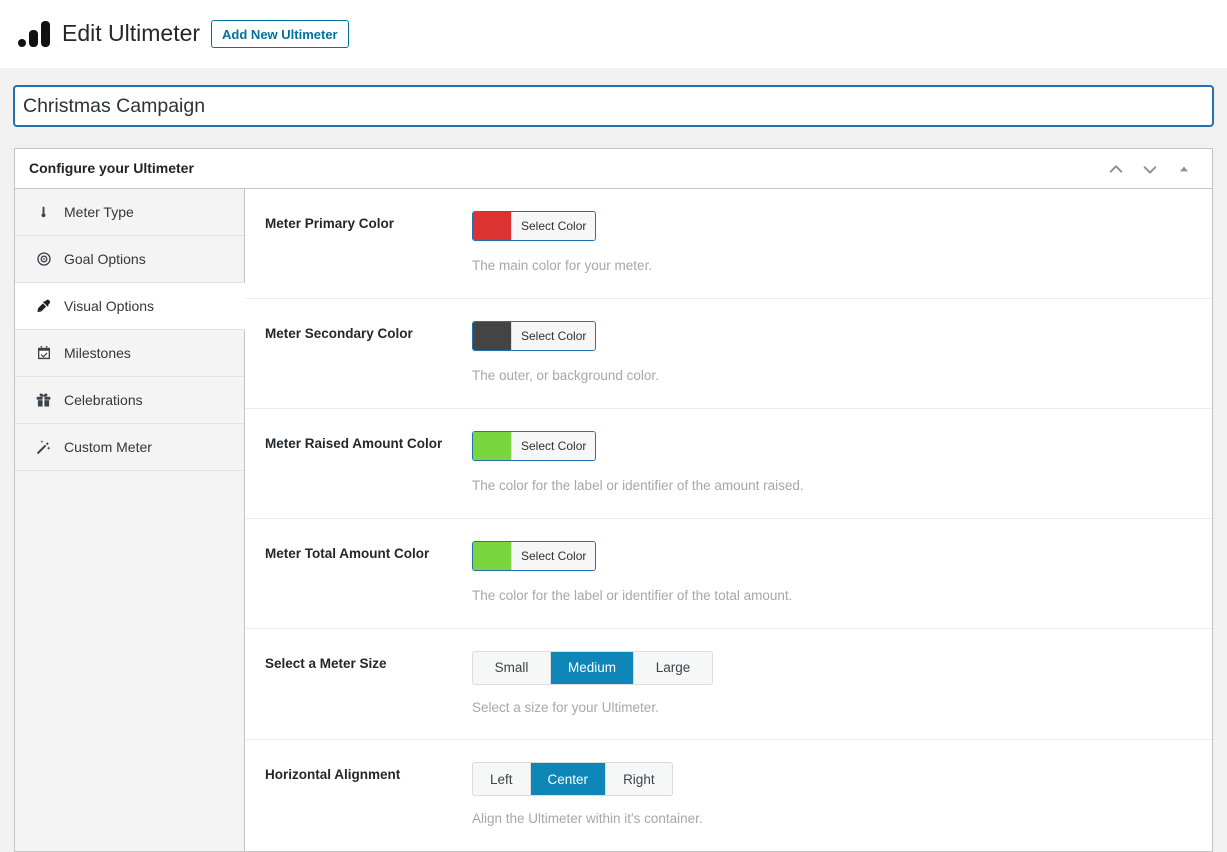 The height and width of the screenshot is (852, 1227). Describe the element at coordinates (613, 169) in the screenshot. I see `panel-header: Configure your Ultimeter` at that location.